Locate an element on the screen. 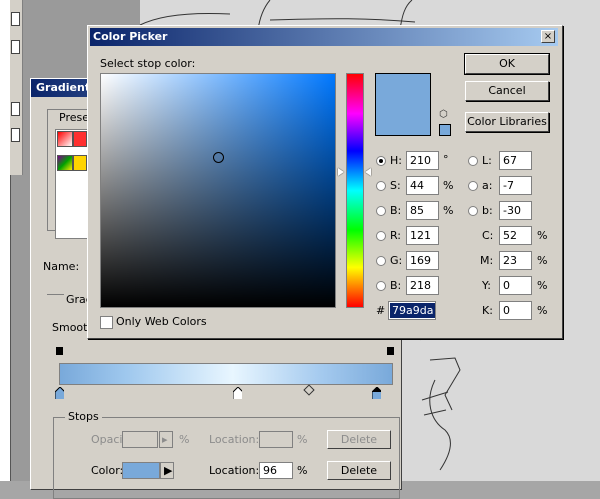 Image resolution: width=600 pixels, height=499 pixels. presets-label: Prese is located at coordinates (74, 117).